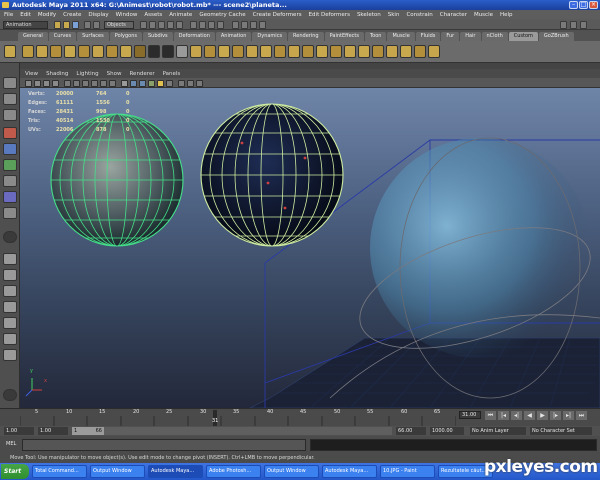  What do you see at coordinates (47, 15) in the screenshot?
I see `menu-modify: Modify` at bounding box center [47, 15].